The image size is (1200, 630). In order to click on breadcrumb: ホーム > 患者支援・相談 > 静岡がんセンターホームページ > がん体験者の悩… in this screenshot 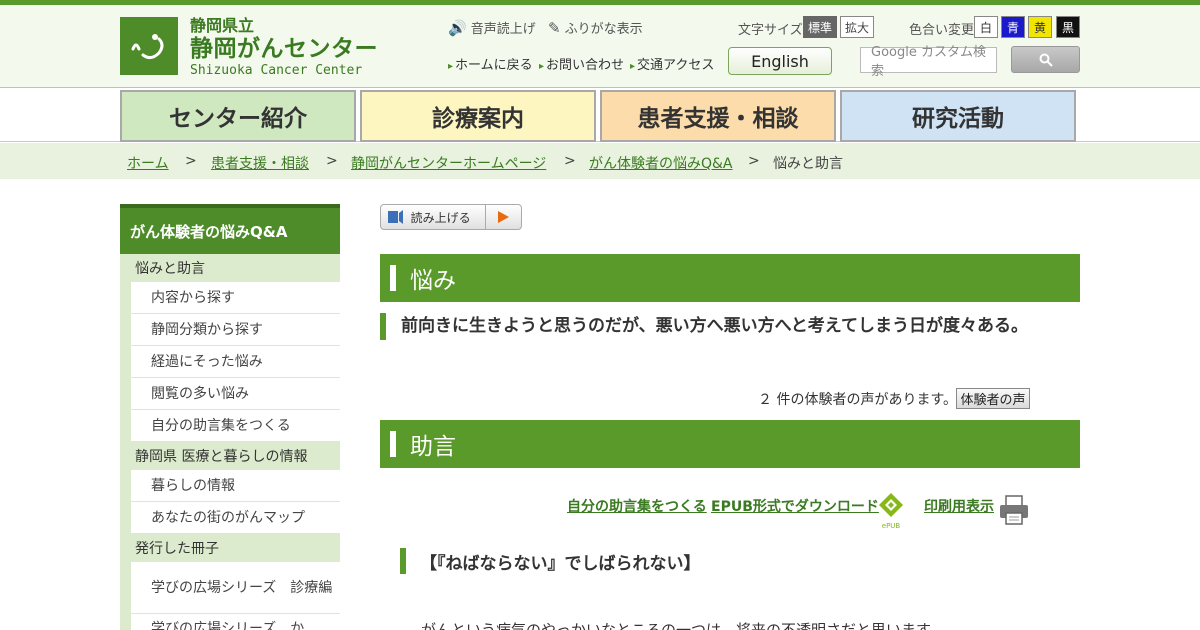, I will do `click(600, 161)`.